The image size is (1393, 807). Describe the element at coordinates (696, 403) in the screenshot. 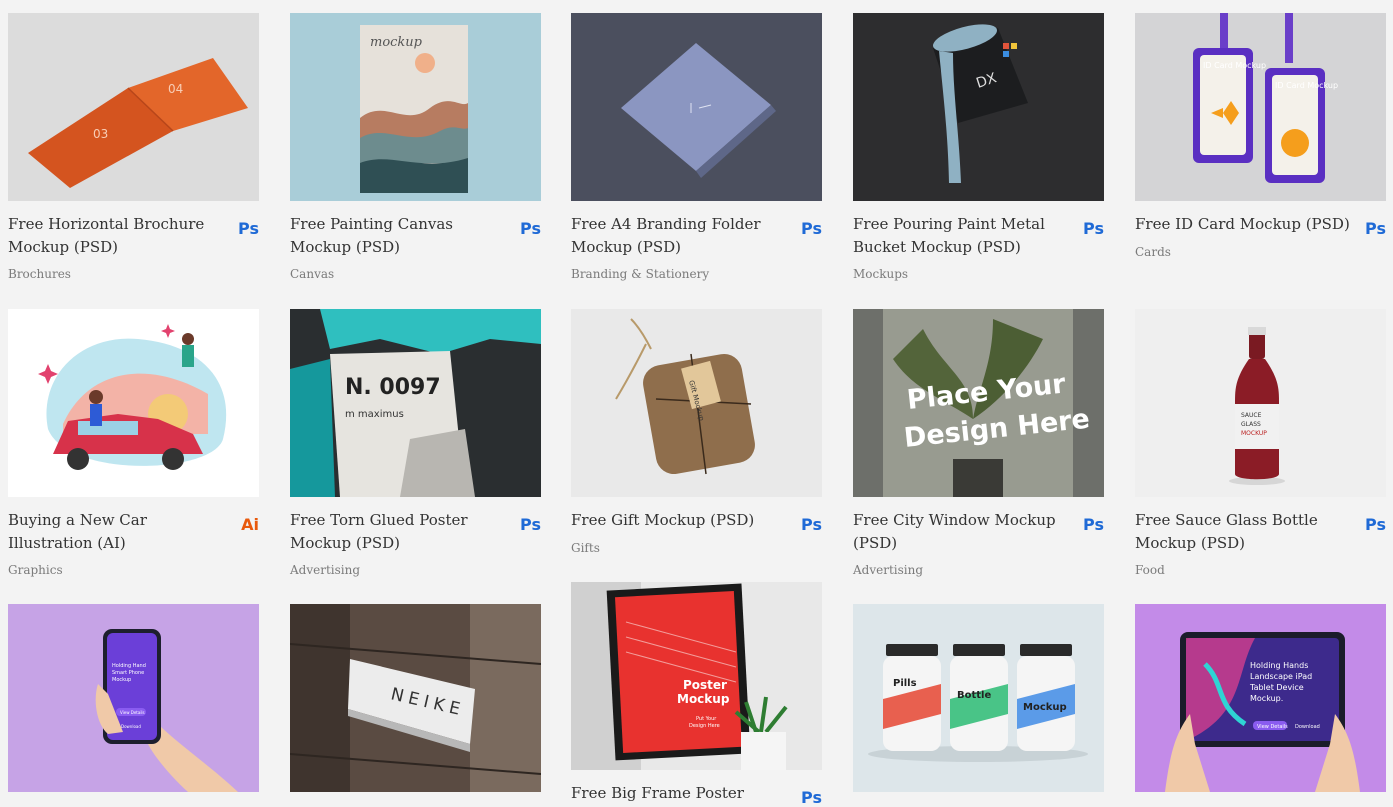

I see `card-thumbnail: Gift Mockup` at that location.